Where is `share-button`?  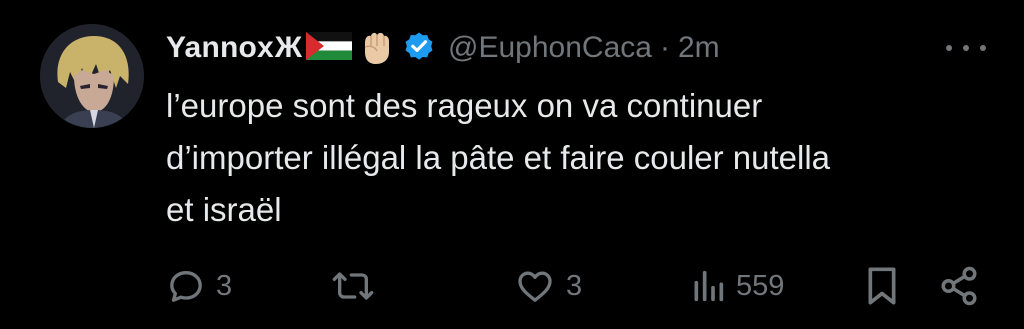
share-button is located at coordinates (959, 286).